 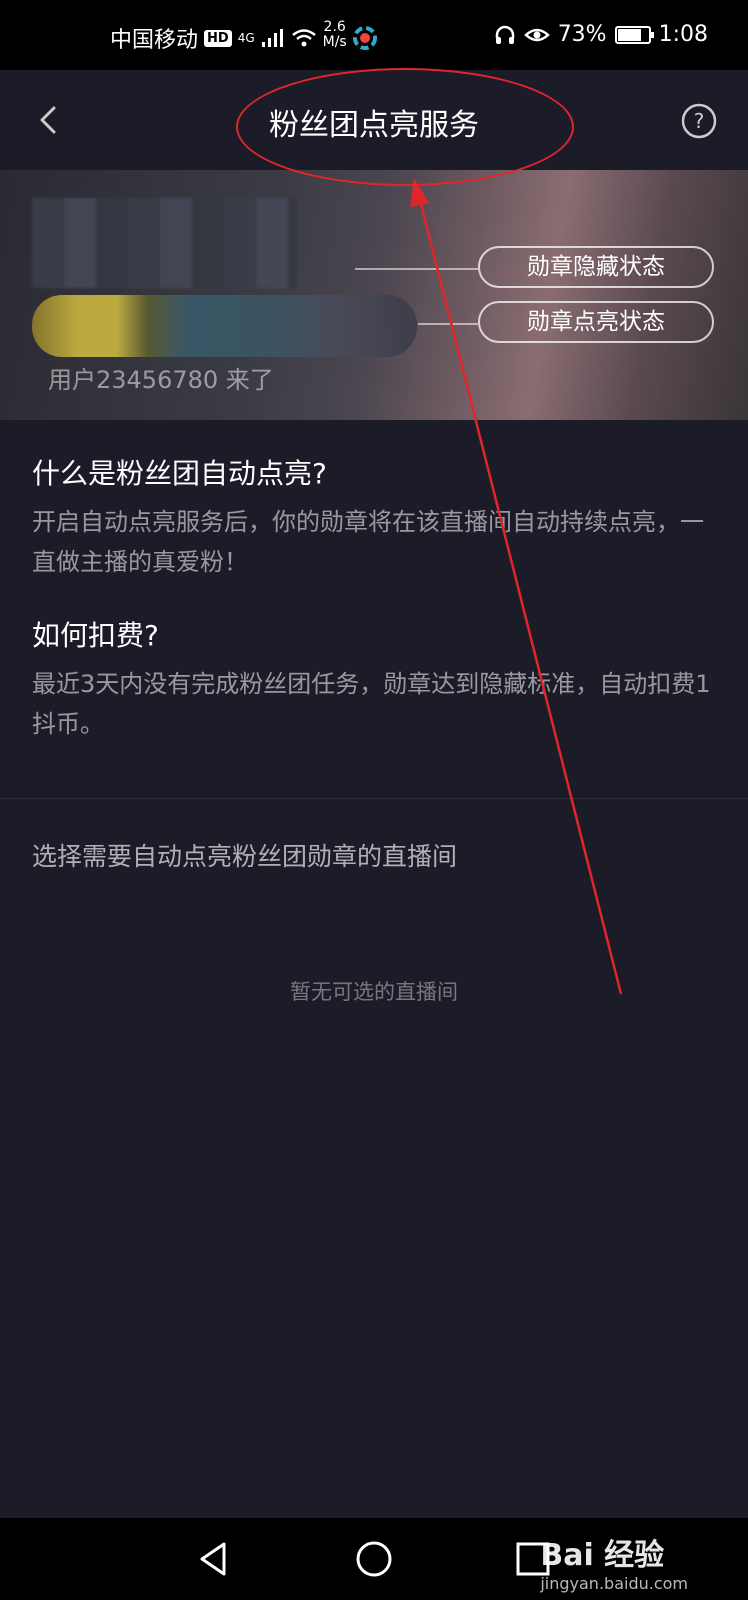 I want to click on page-title: 粉丝团点亮服务, so click(x=374, y=125).